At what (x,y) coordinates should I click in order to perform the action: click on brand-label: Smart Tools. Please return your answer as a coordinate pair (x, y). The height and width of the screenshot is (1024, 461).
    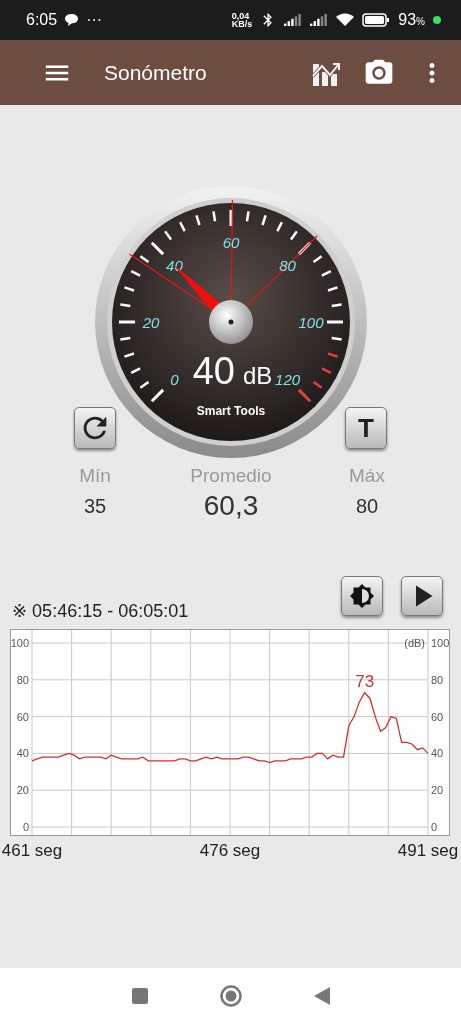
    Looking at the image, I should click on (230, 411).